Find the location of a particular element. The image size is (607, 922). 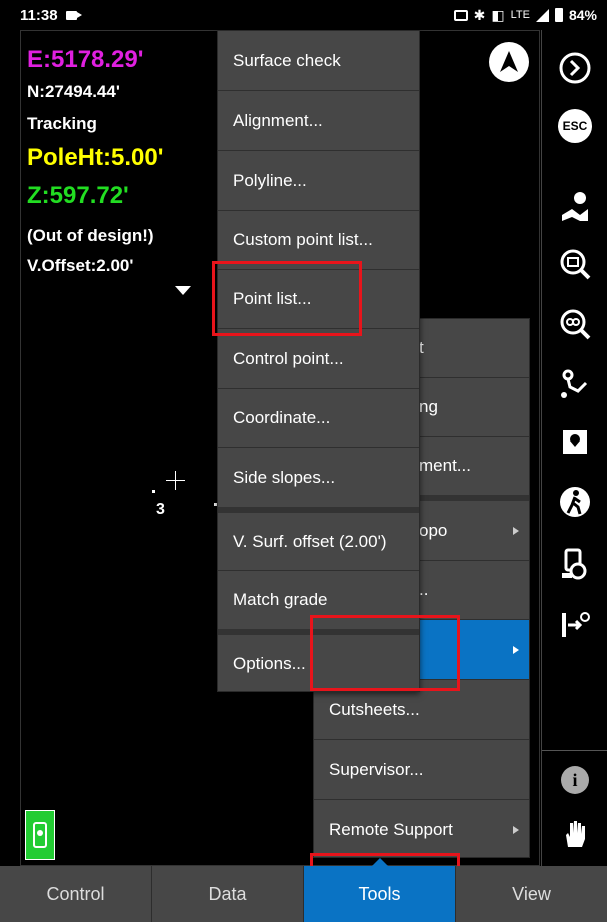

right-toolbar: ESC i is located at coordinates (574, 448).